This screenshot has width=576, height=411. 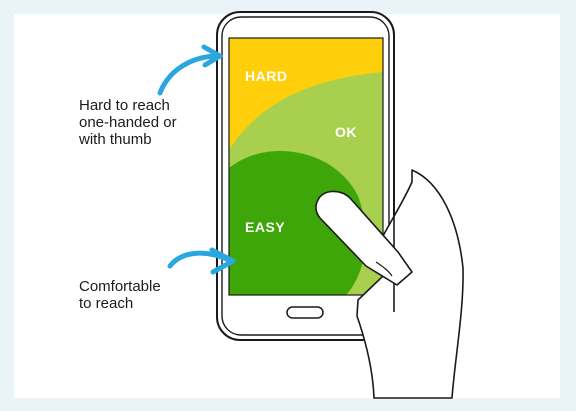 I want to click on zone-label-easy: EASY, so click(x=265, y=227).